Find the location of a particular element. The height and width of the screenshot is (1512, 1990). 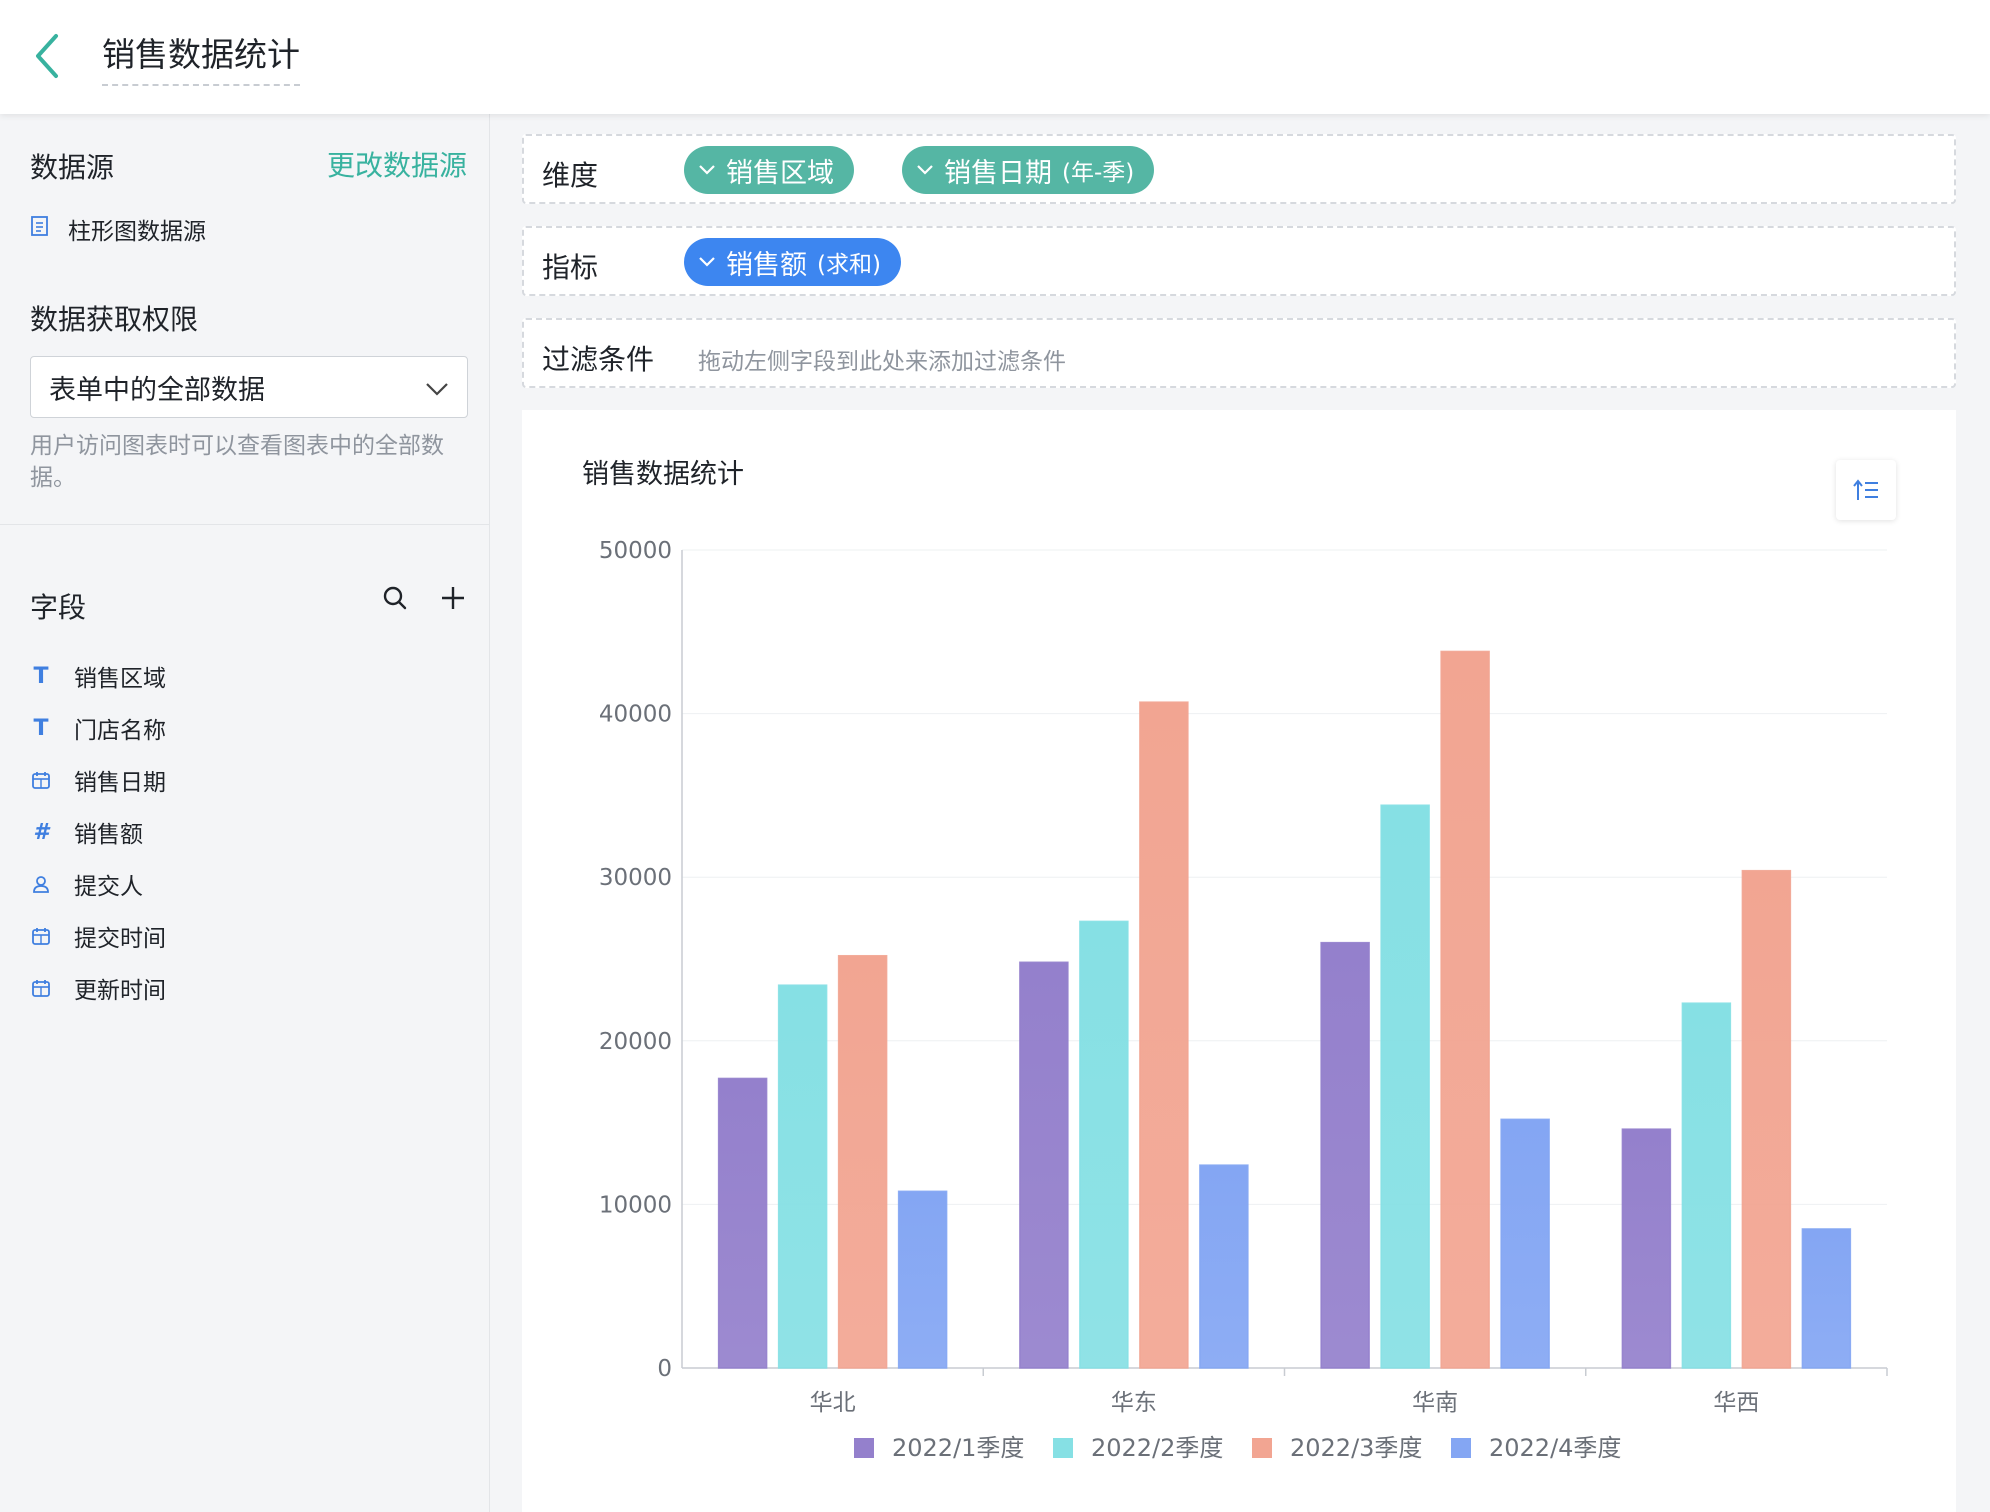

filter-label: 过滤条件 is located at coordinates (598, 359).